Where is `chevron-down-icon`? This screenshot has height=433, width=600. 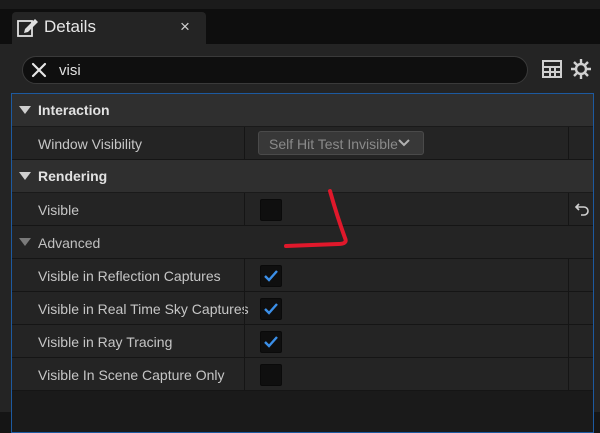 chevron-down-icon is located at coordinates (404, 143).